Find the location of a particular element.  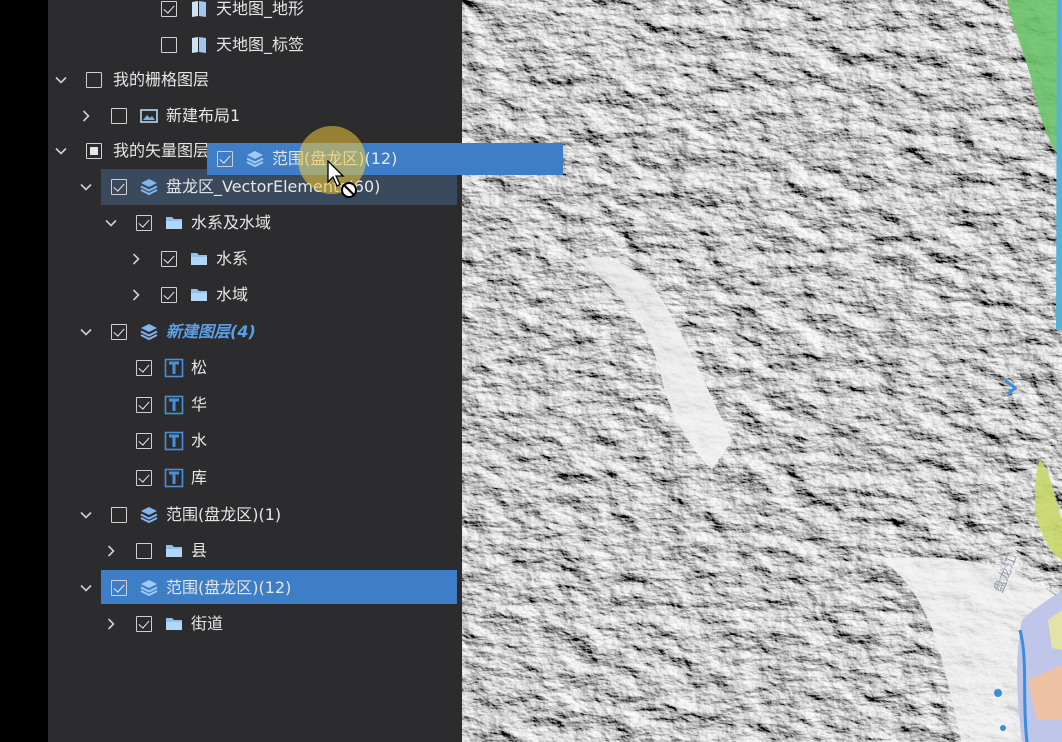

tree-row-street: 街道 is located at coordinates (253, 624).